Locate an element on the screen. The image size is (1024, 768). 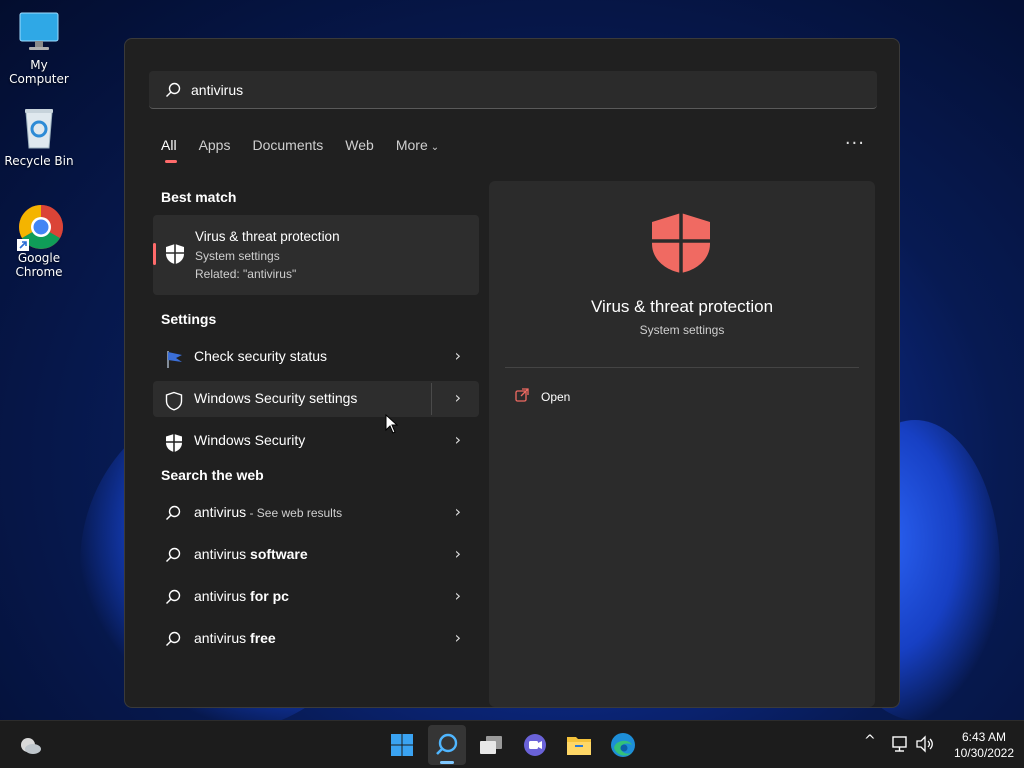
best-match-title: Virus & threat protection is located at coordinates (267, 236).